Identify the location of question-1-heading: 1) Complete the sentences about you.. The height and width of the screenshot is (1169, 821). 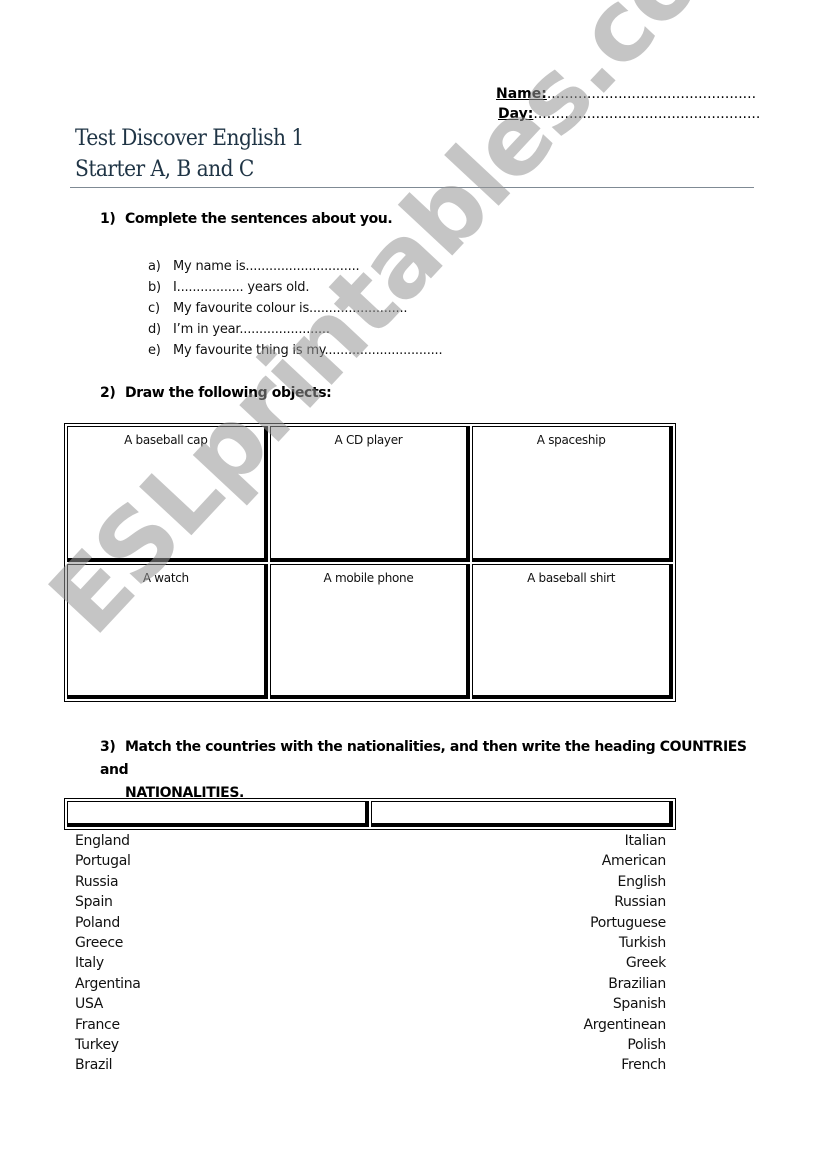
(246, 219).